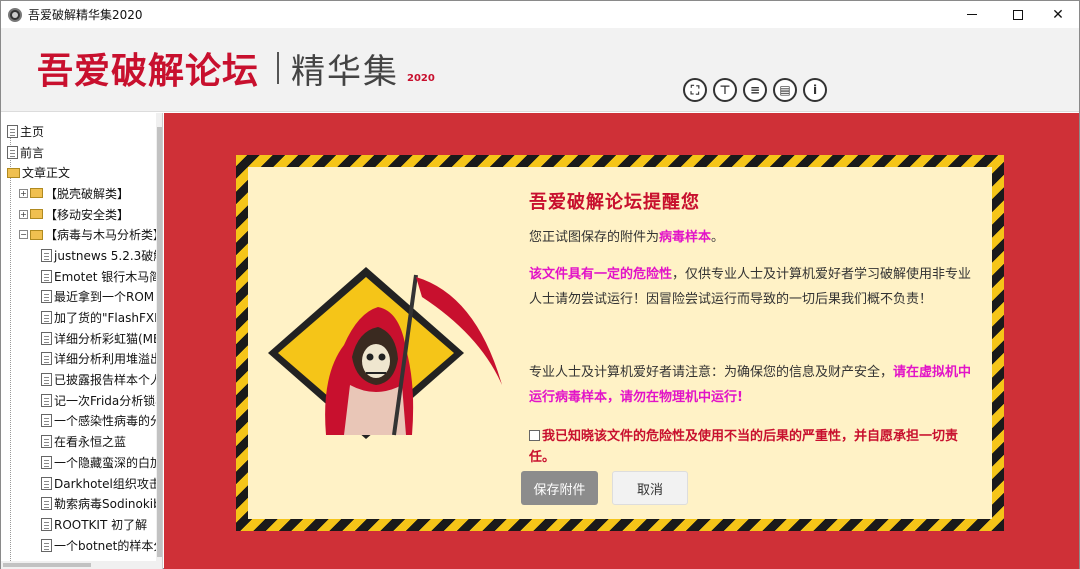 This screenshot has width=1080, height=569. I want to click on sidebar-item: − 【病毒与木马分析类】, so click(78, 234).